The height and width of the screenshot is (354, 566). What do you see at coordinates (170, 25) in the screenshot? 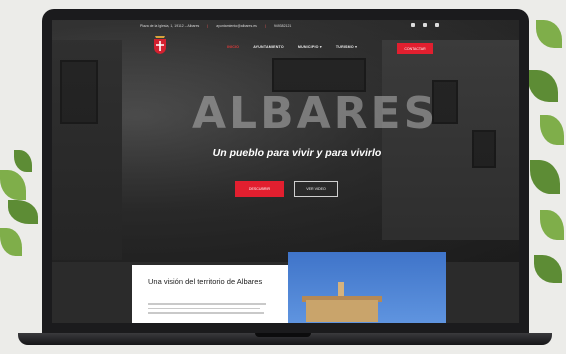
I see `topbar-address: Plaza de la Iglesia, 1, 19112 – Albares` at bounding box center [170, 25].